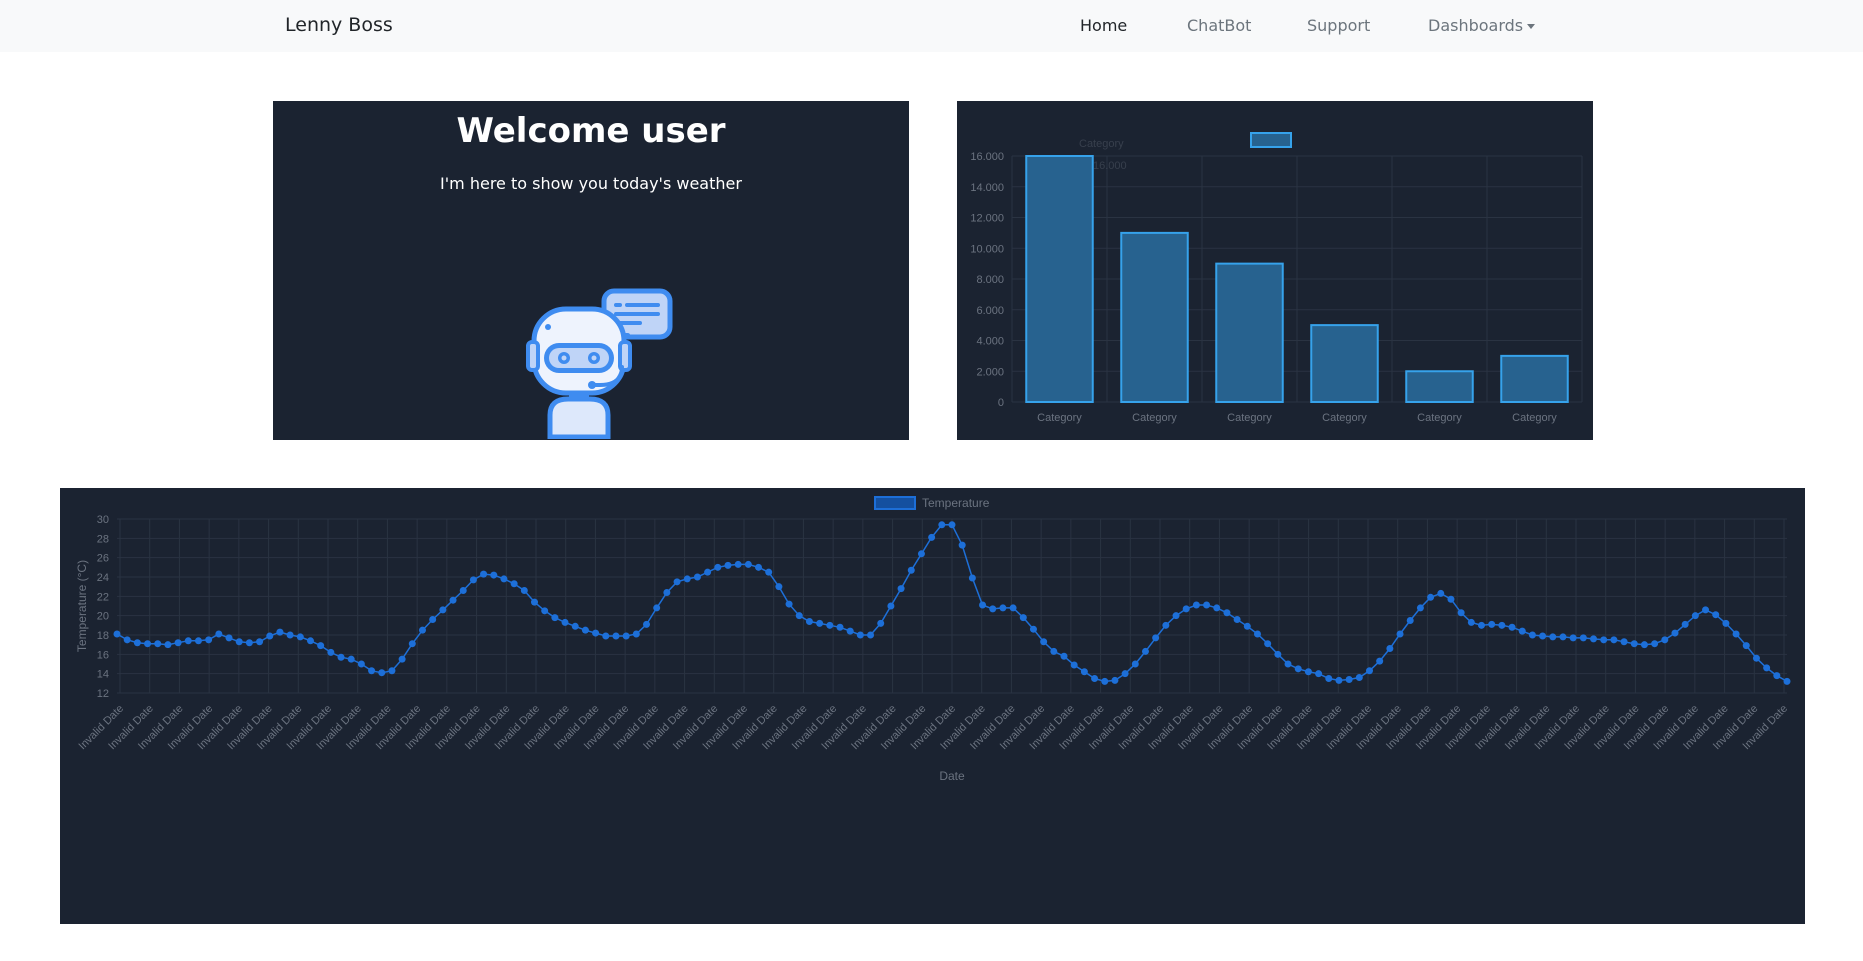  What do you see at coordinates (1482, 25) in the screenshot?
I see `nav-dashboards-dropdown: Dashboards` at bounding box center [1482, 25].